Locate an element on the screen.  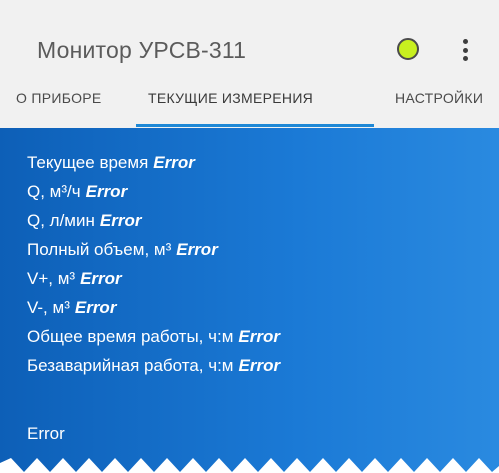
measurement-row-flow-m3h: Q, м³/ч Error is located at coordinates (153, 191).